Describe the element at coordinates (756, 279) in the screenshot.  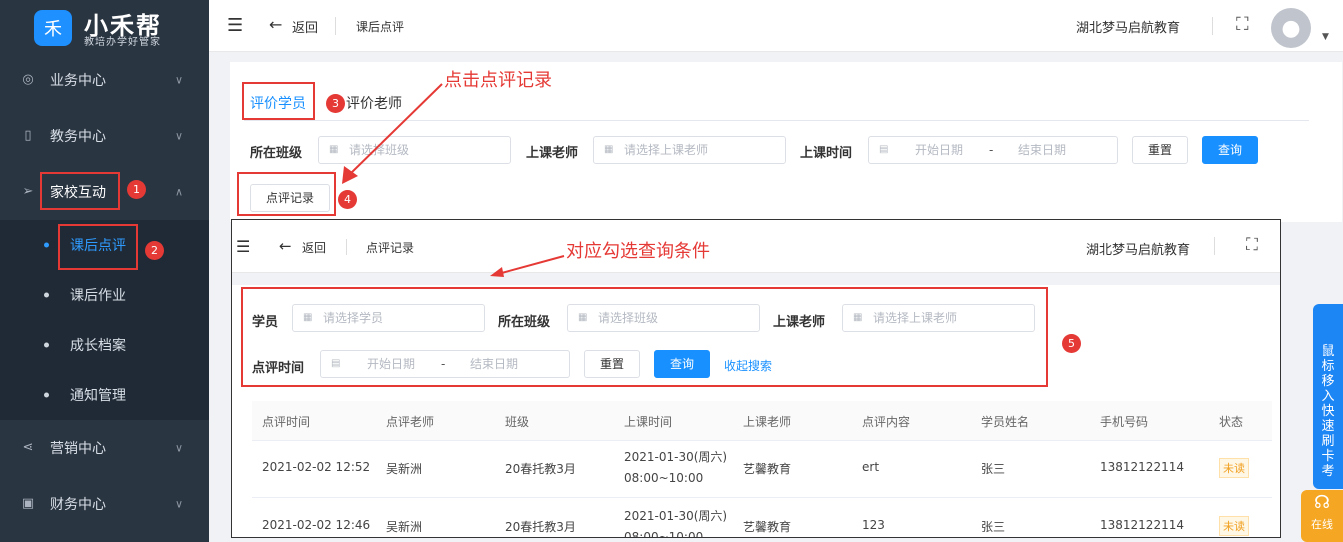
I see `content-gap` at that location.